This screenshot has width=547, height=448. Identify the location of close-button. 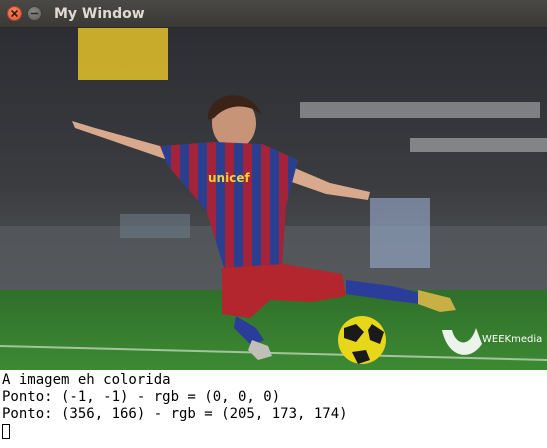
(14, 13).